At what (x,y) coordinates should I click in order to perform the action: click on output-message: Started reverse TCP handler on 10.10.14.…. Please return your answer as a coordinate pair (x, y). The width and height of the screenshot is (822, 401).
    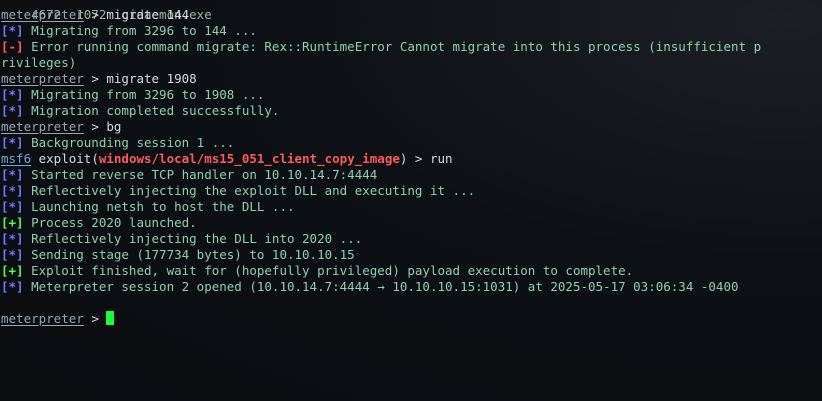
    Looking at the image, I should click on (200, 174).